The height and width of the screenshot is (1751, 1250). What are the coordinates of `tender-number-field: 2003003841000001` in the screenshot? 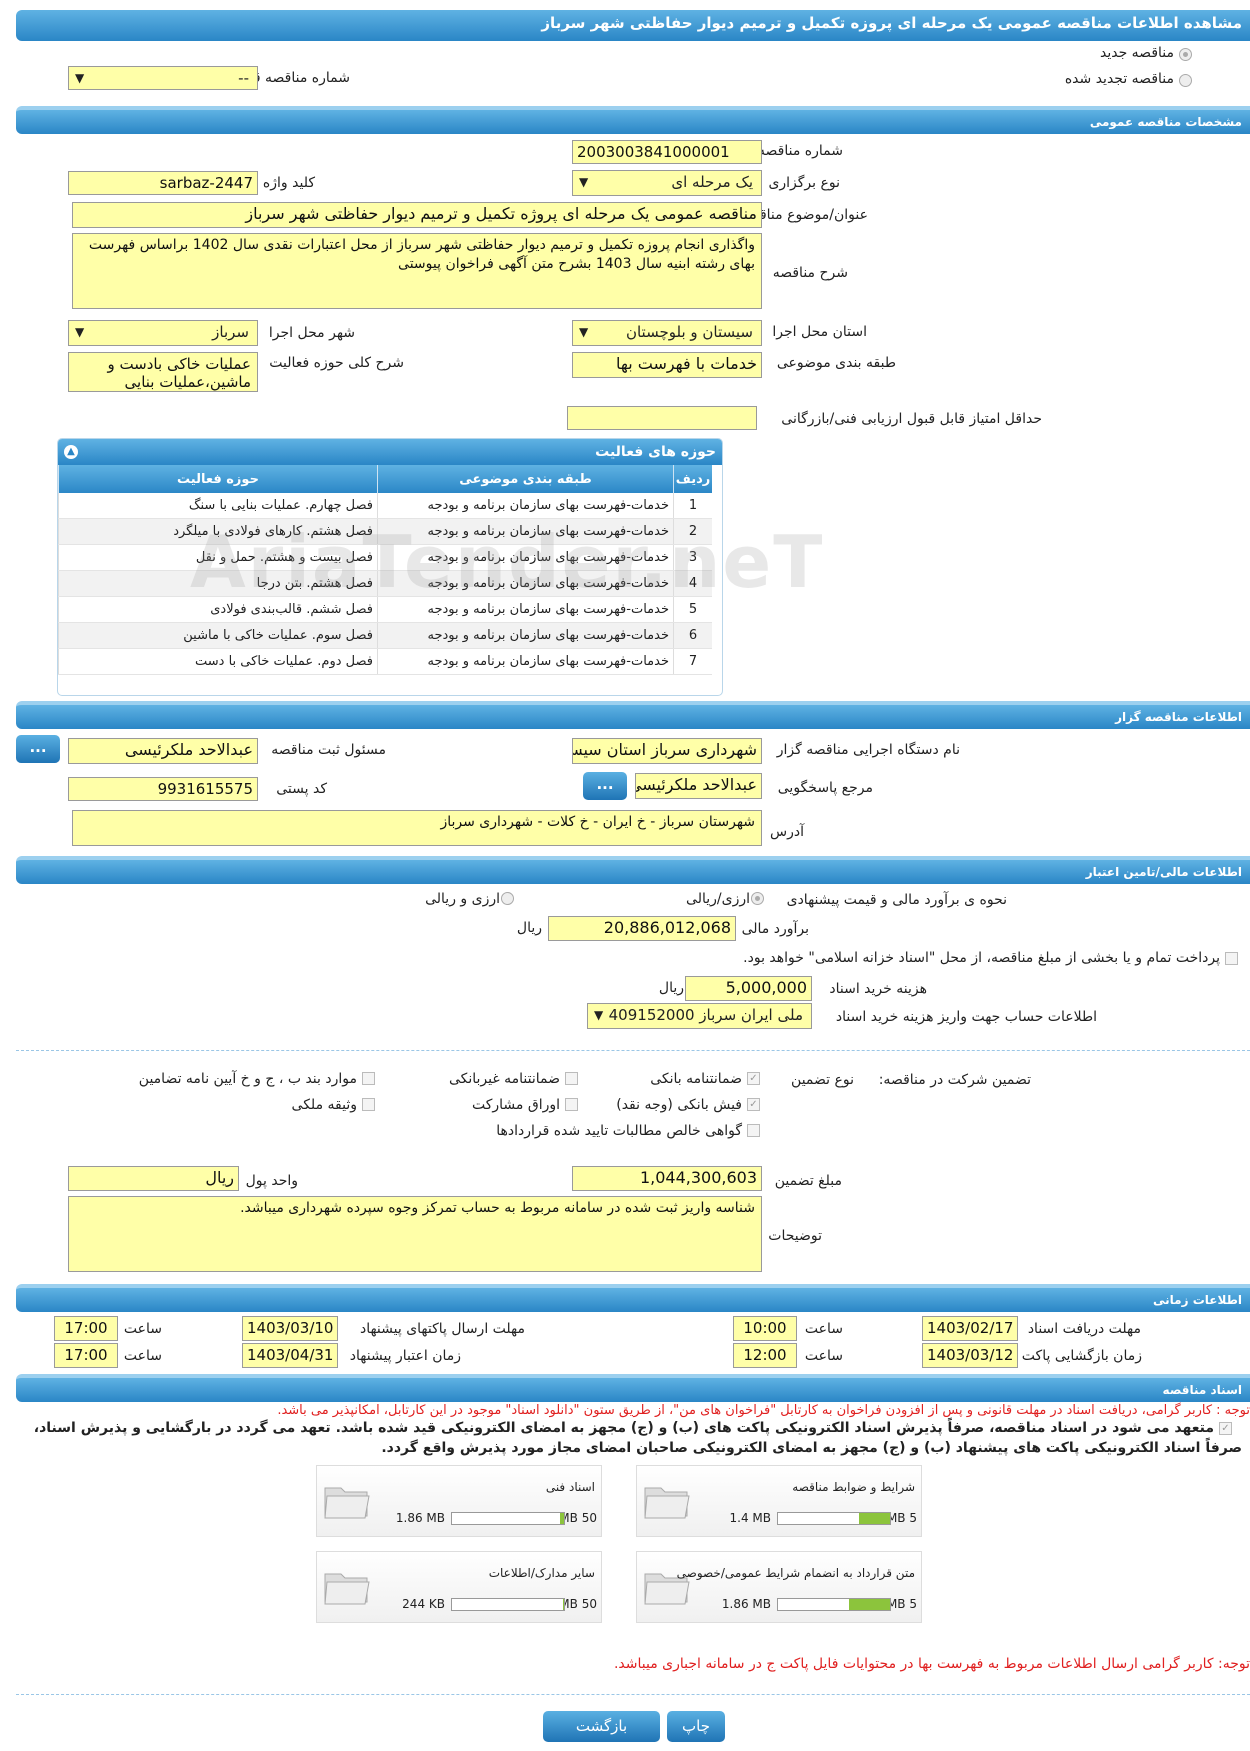 It's located at (667, 152).